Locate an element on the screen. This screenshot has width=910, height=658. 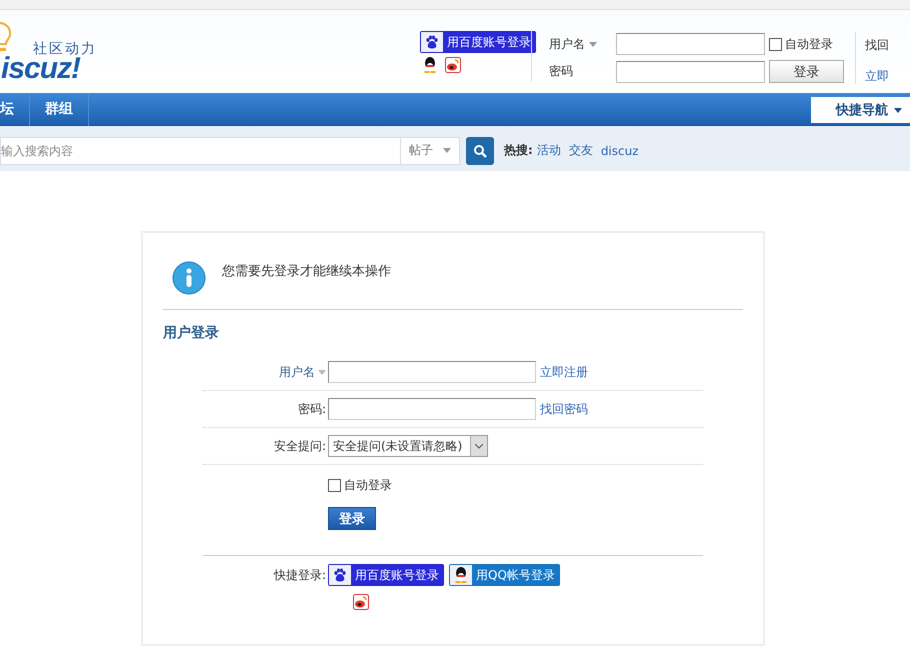
social-login-button: 用QQ帐号登录 is located at coordinates (504, 575).